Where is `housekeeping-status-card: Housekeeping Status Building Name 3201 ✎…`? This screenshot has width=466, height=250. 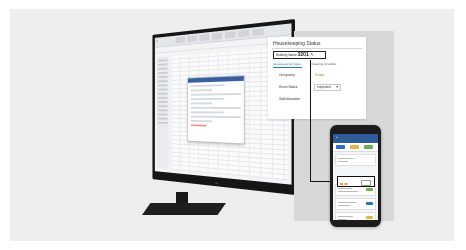 housekeeping-status-card: Housekeeping Status Building Name 3201 ✎… is located at coordinates (317, 78).